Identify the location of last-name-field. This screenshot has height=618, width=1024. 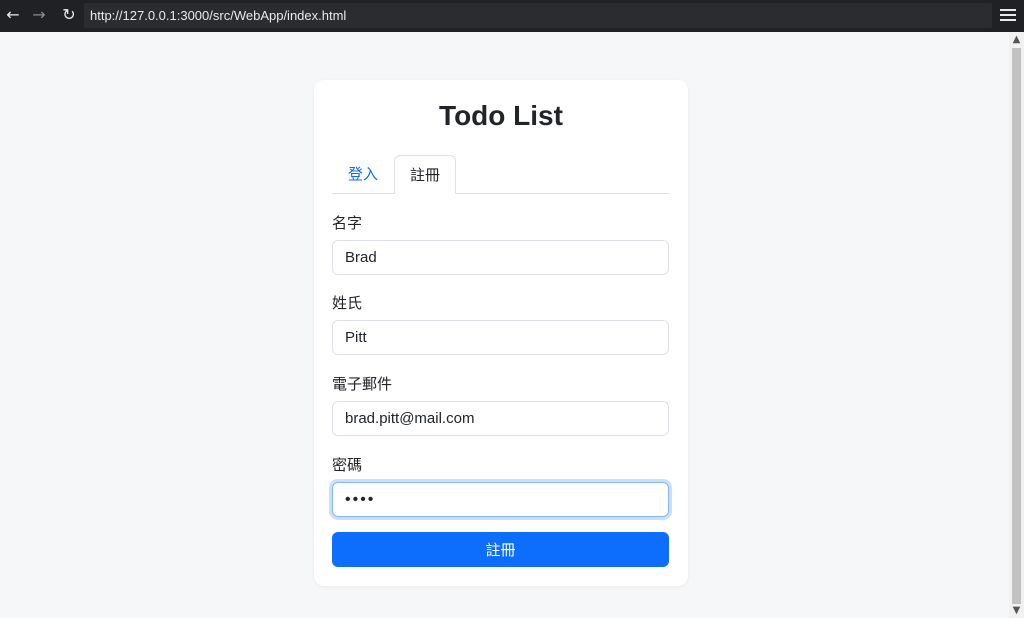
(500, 337).